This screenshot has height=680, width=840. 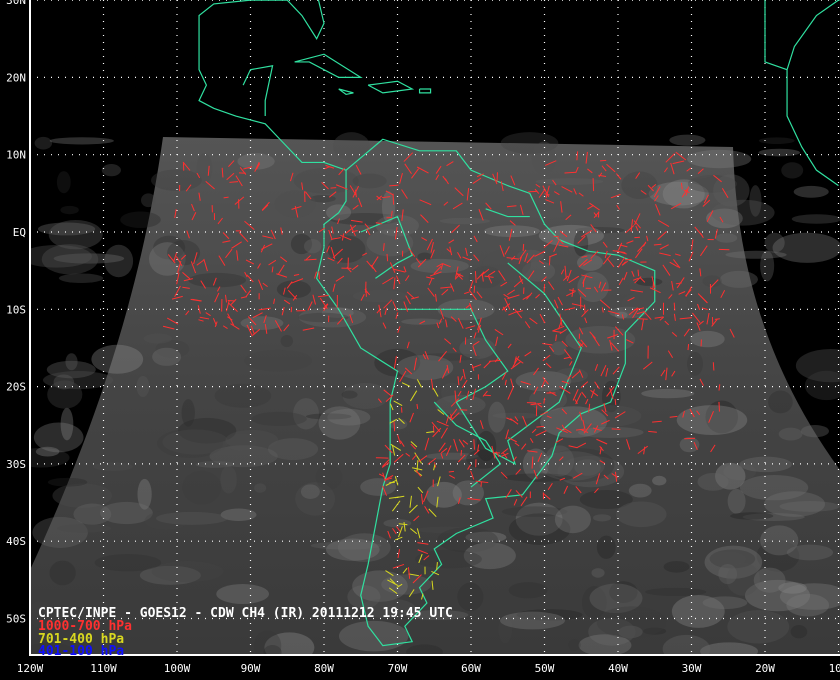 I want to click on longitude-label: 100W, so click(x=177, y=668).